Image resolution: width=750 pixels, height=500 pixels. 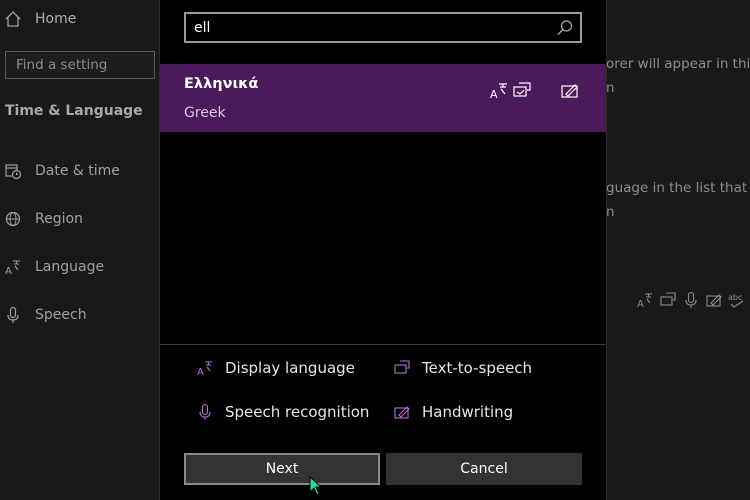 I want to click on language-search-box, so click(x=383, y=27).